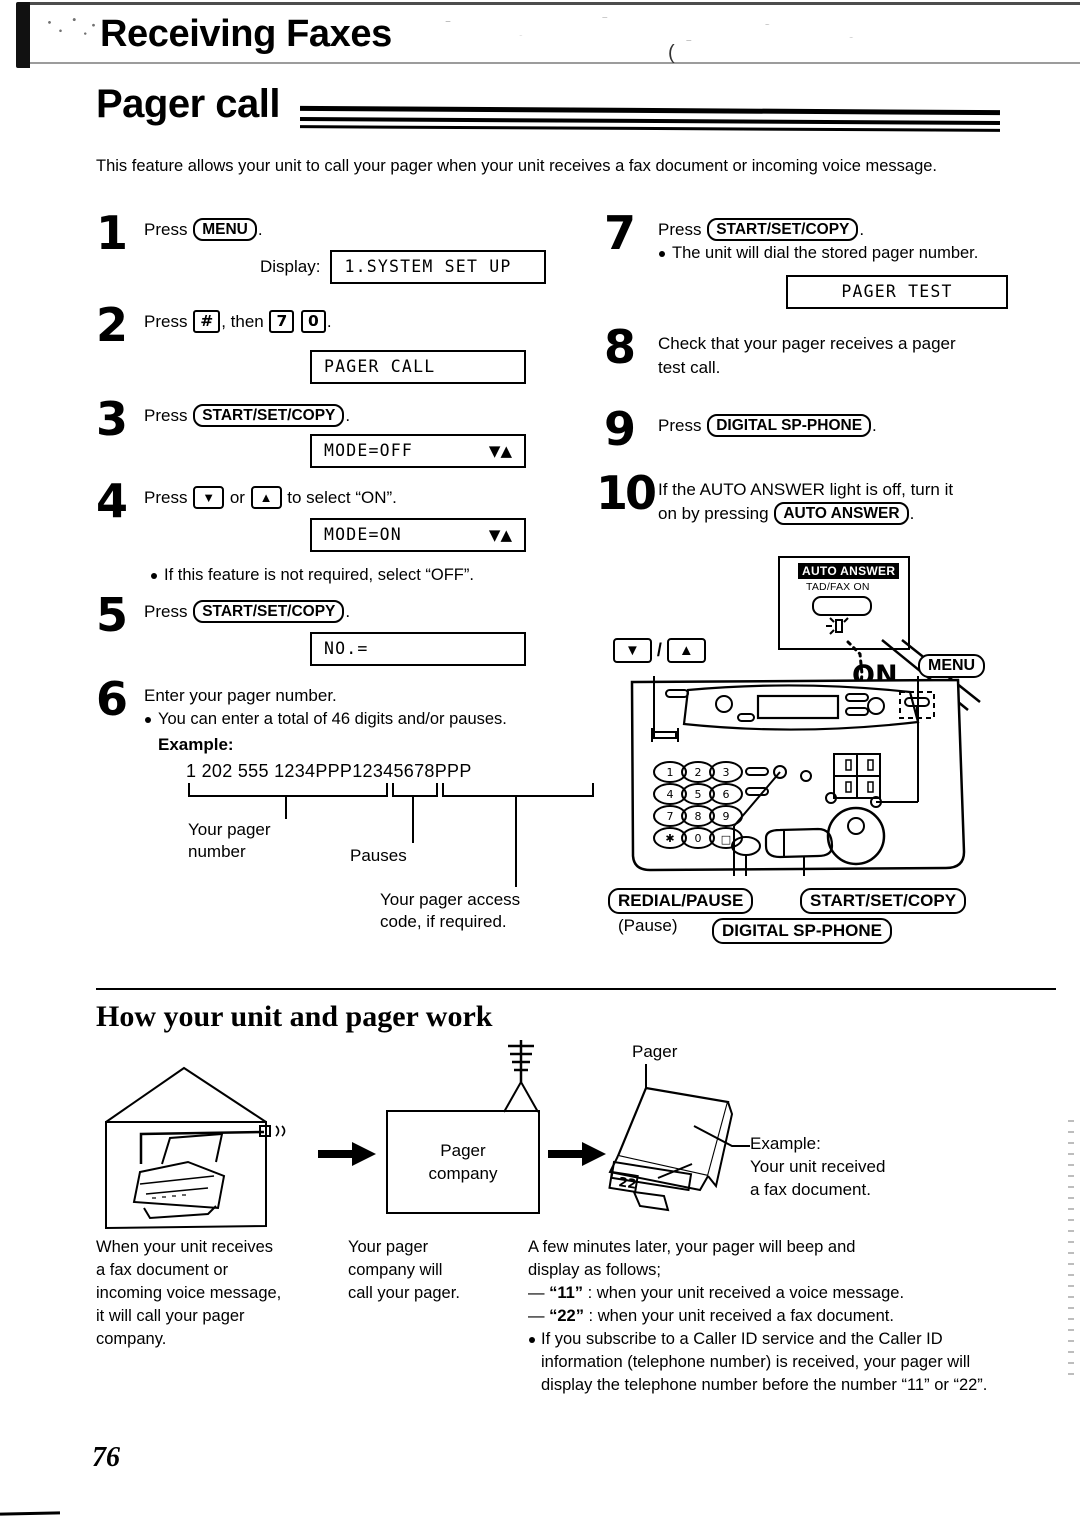  Describe the element at coordinates (112, 501) in the screenshot. I see `step-number: 4` at that location.